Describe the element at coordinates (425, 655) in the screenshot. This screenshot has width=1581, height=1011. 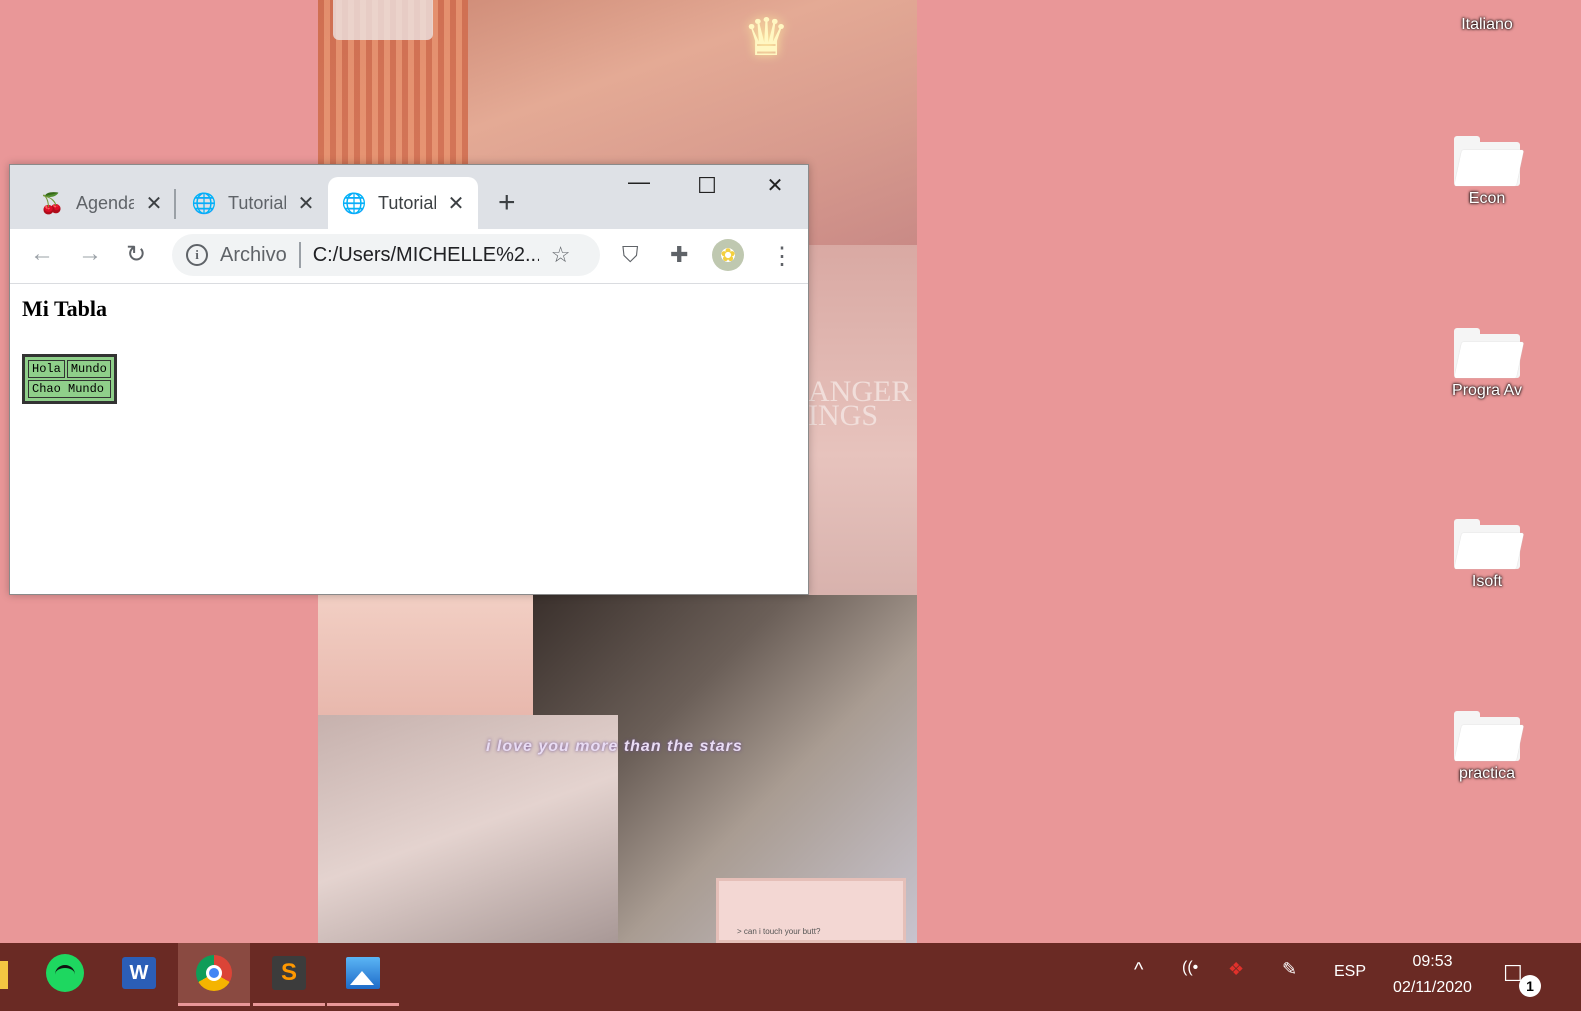
I see `wallpaper-lips` at that location.